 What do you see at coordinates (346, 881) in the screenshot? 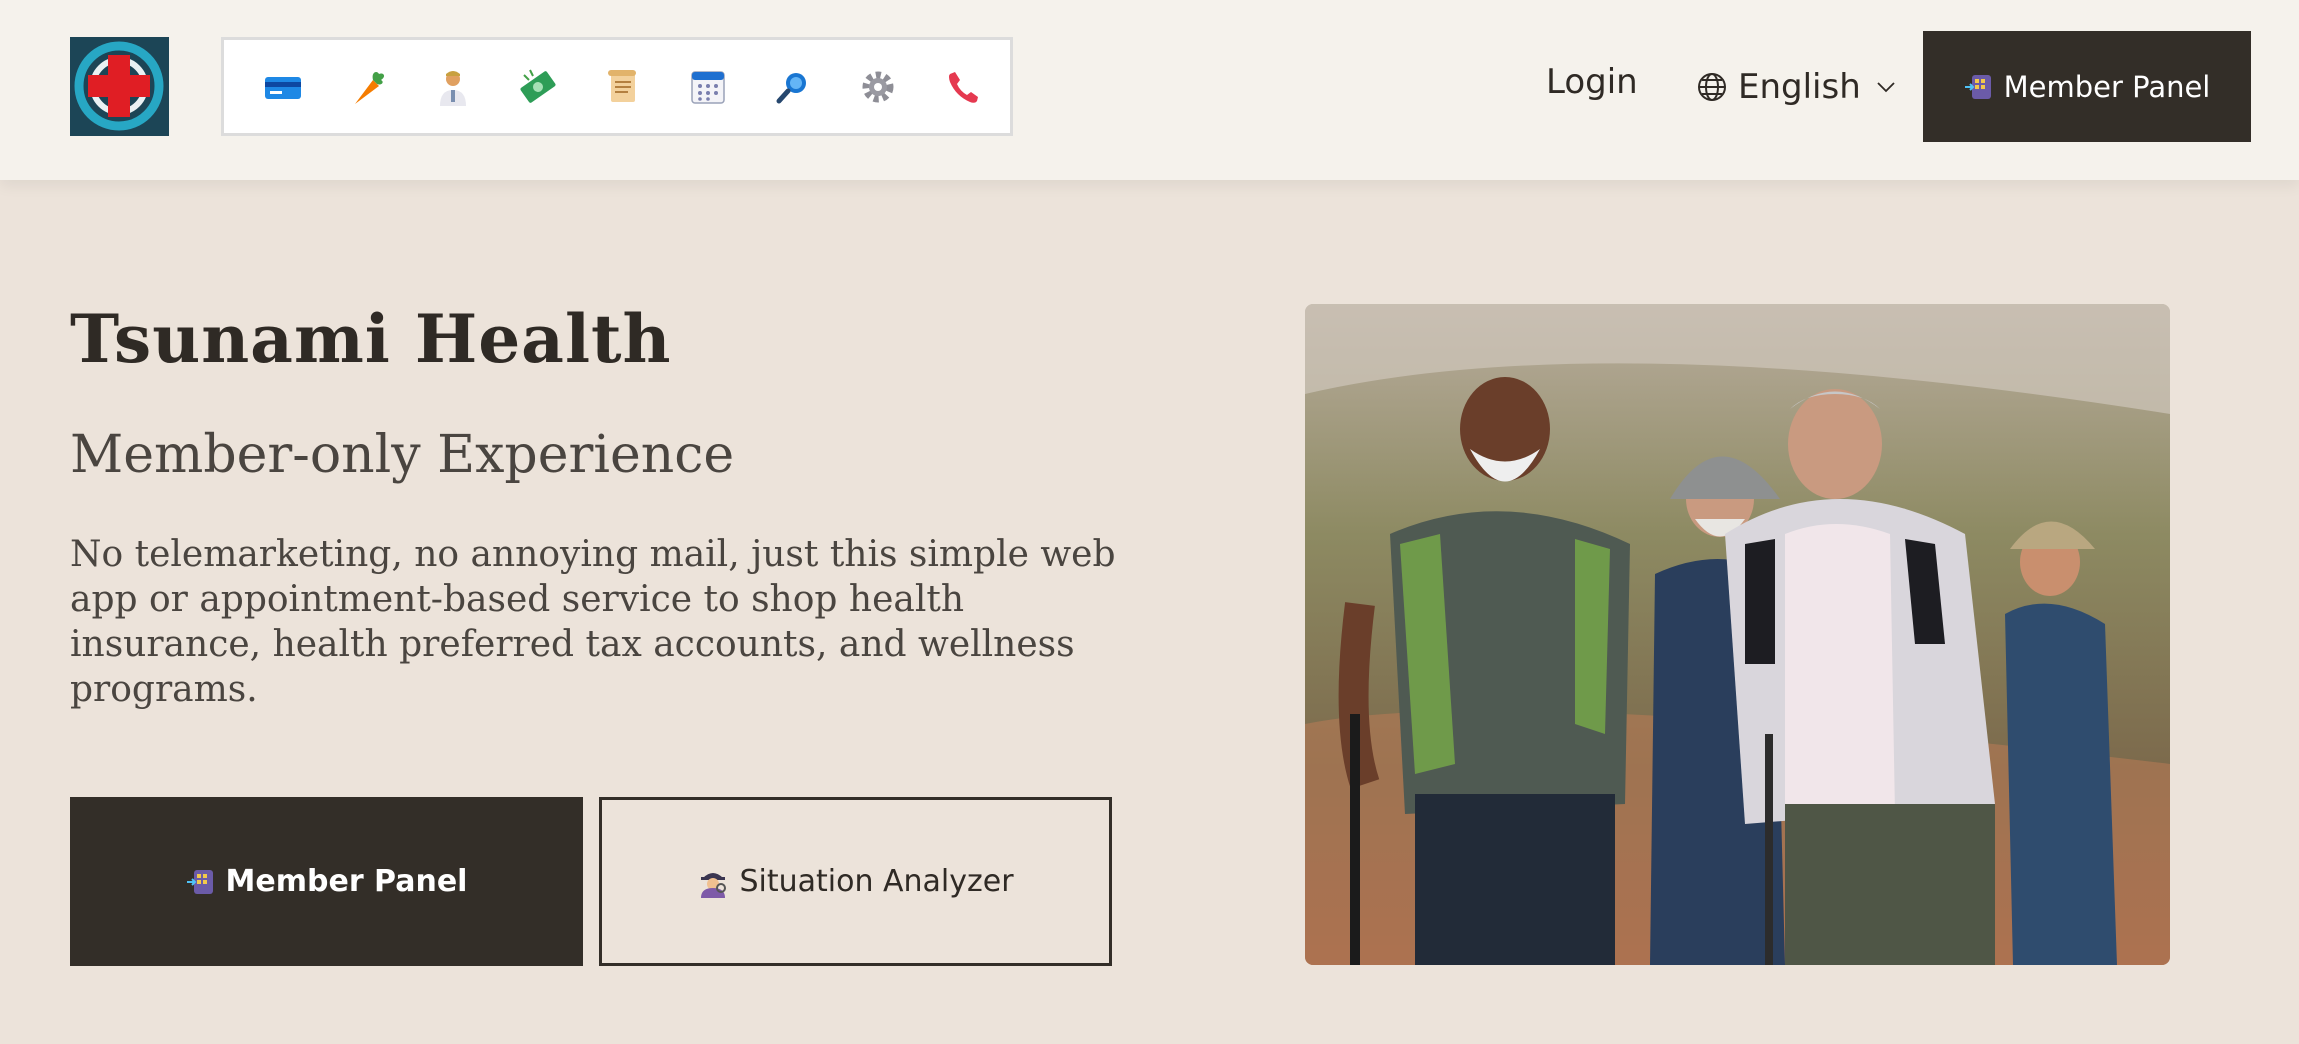
I see `member-panel-label: Member Panel` at bounding box center [346, 881].